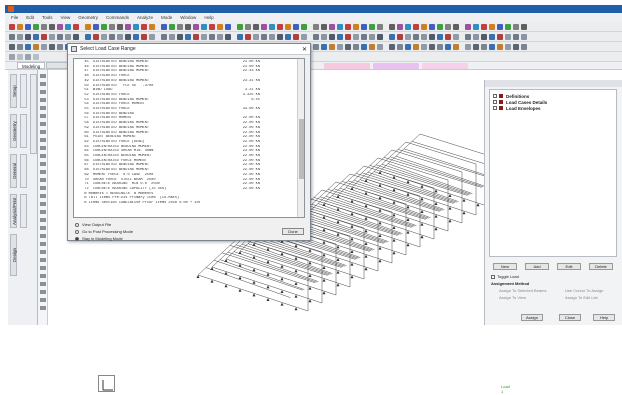 The height and width of the screenshot is (395, 622). I want to click on menu-edit: Edit, so click(30, 17).